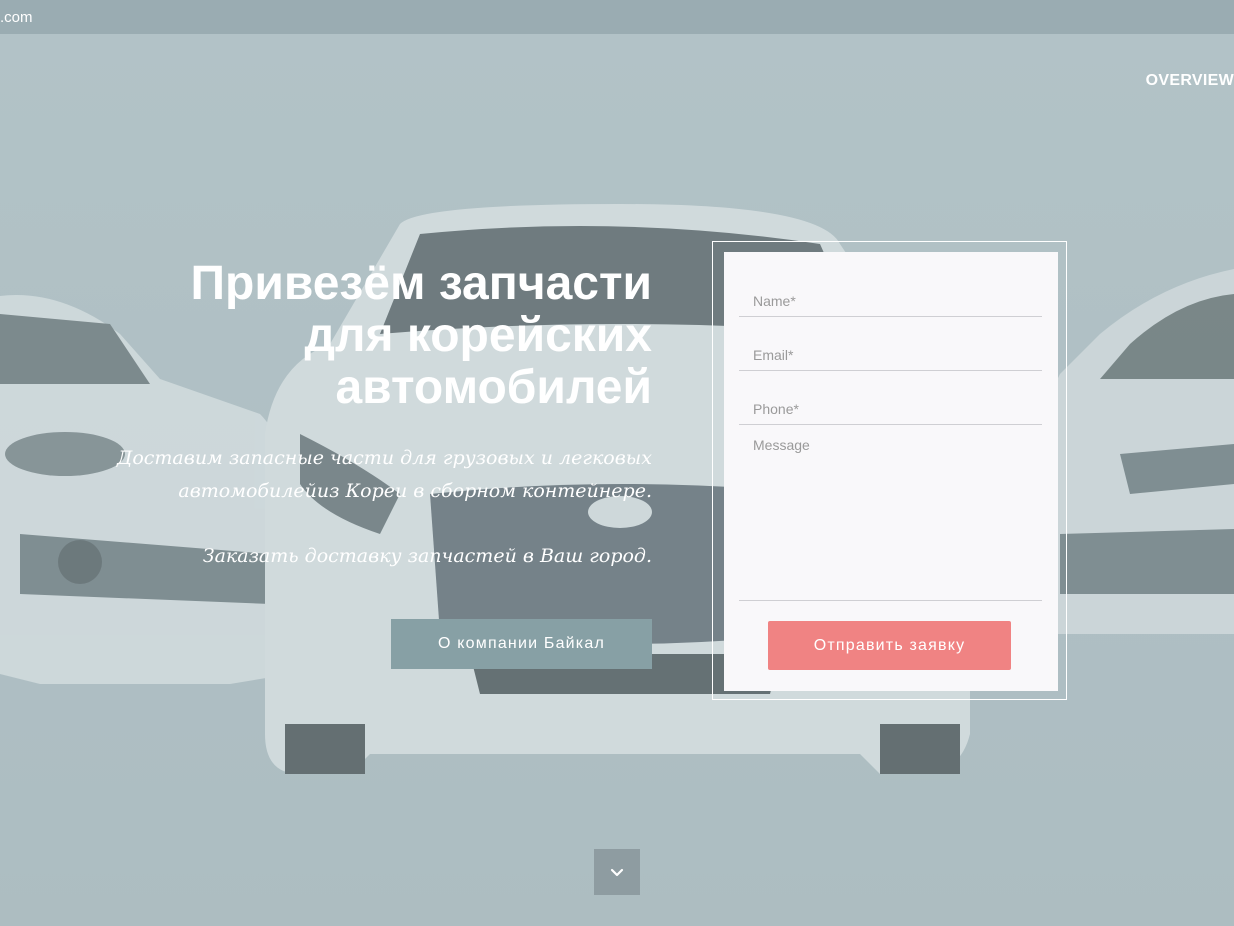 The width and height of the screenshot is (1234, 926). I want to click on phone-field: Phone*, so click(890, 397).